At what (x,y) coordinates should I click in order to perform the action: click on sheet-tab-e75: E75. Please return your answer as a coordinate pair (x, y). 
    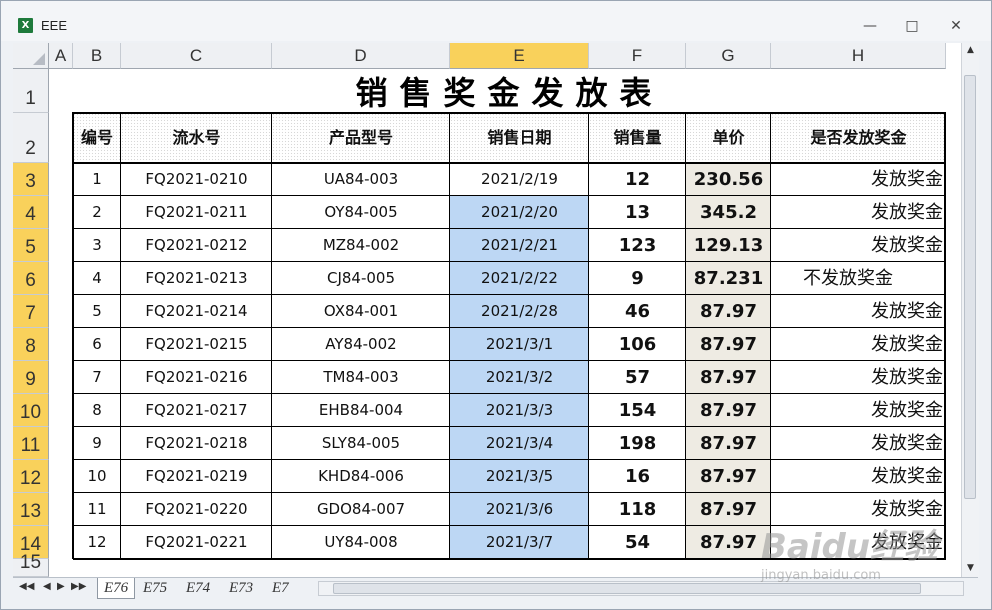
    Looking at the image, I should click on (155, 588).